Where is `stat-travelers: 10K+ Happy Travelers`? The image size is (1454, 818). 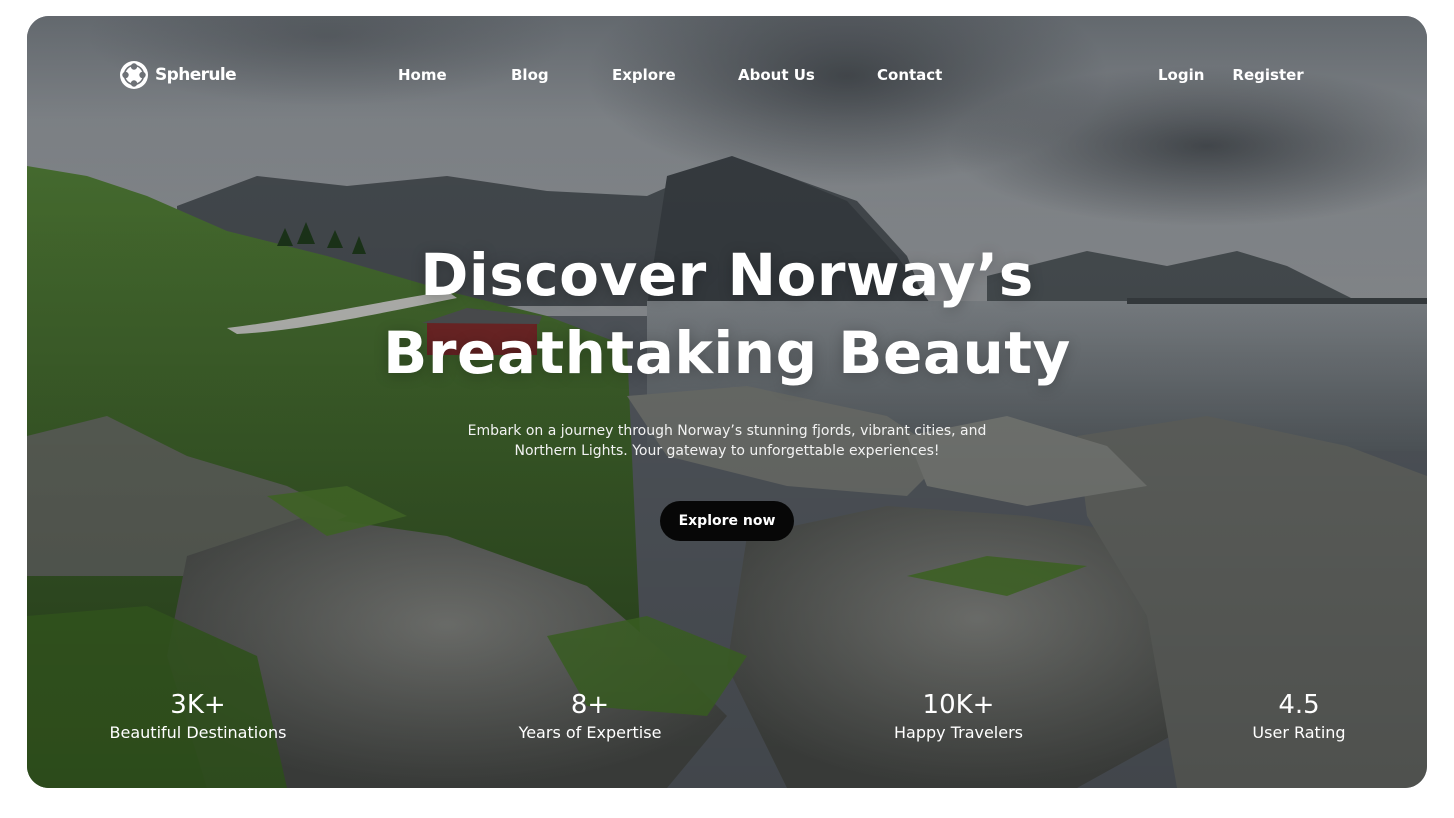 stat-travelers: 10K+ Happy Travelers is located at coordinates (958, 716).